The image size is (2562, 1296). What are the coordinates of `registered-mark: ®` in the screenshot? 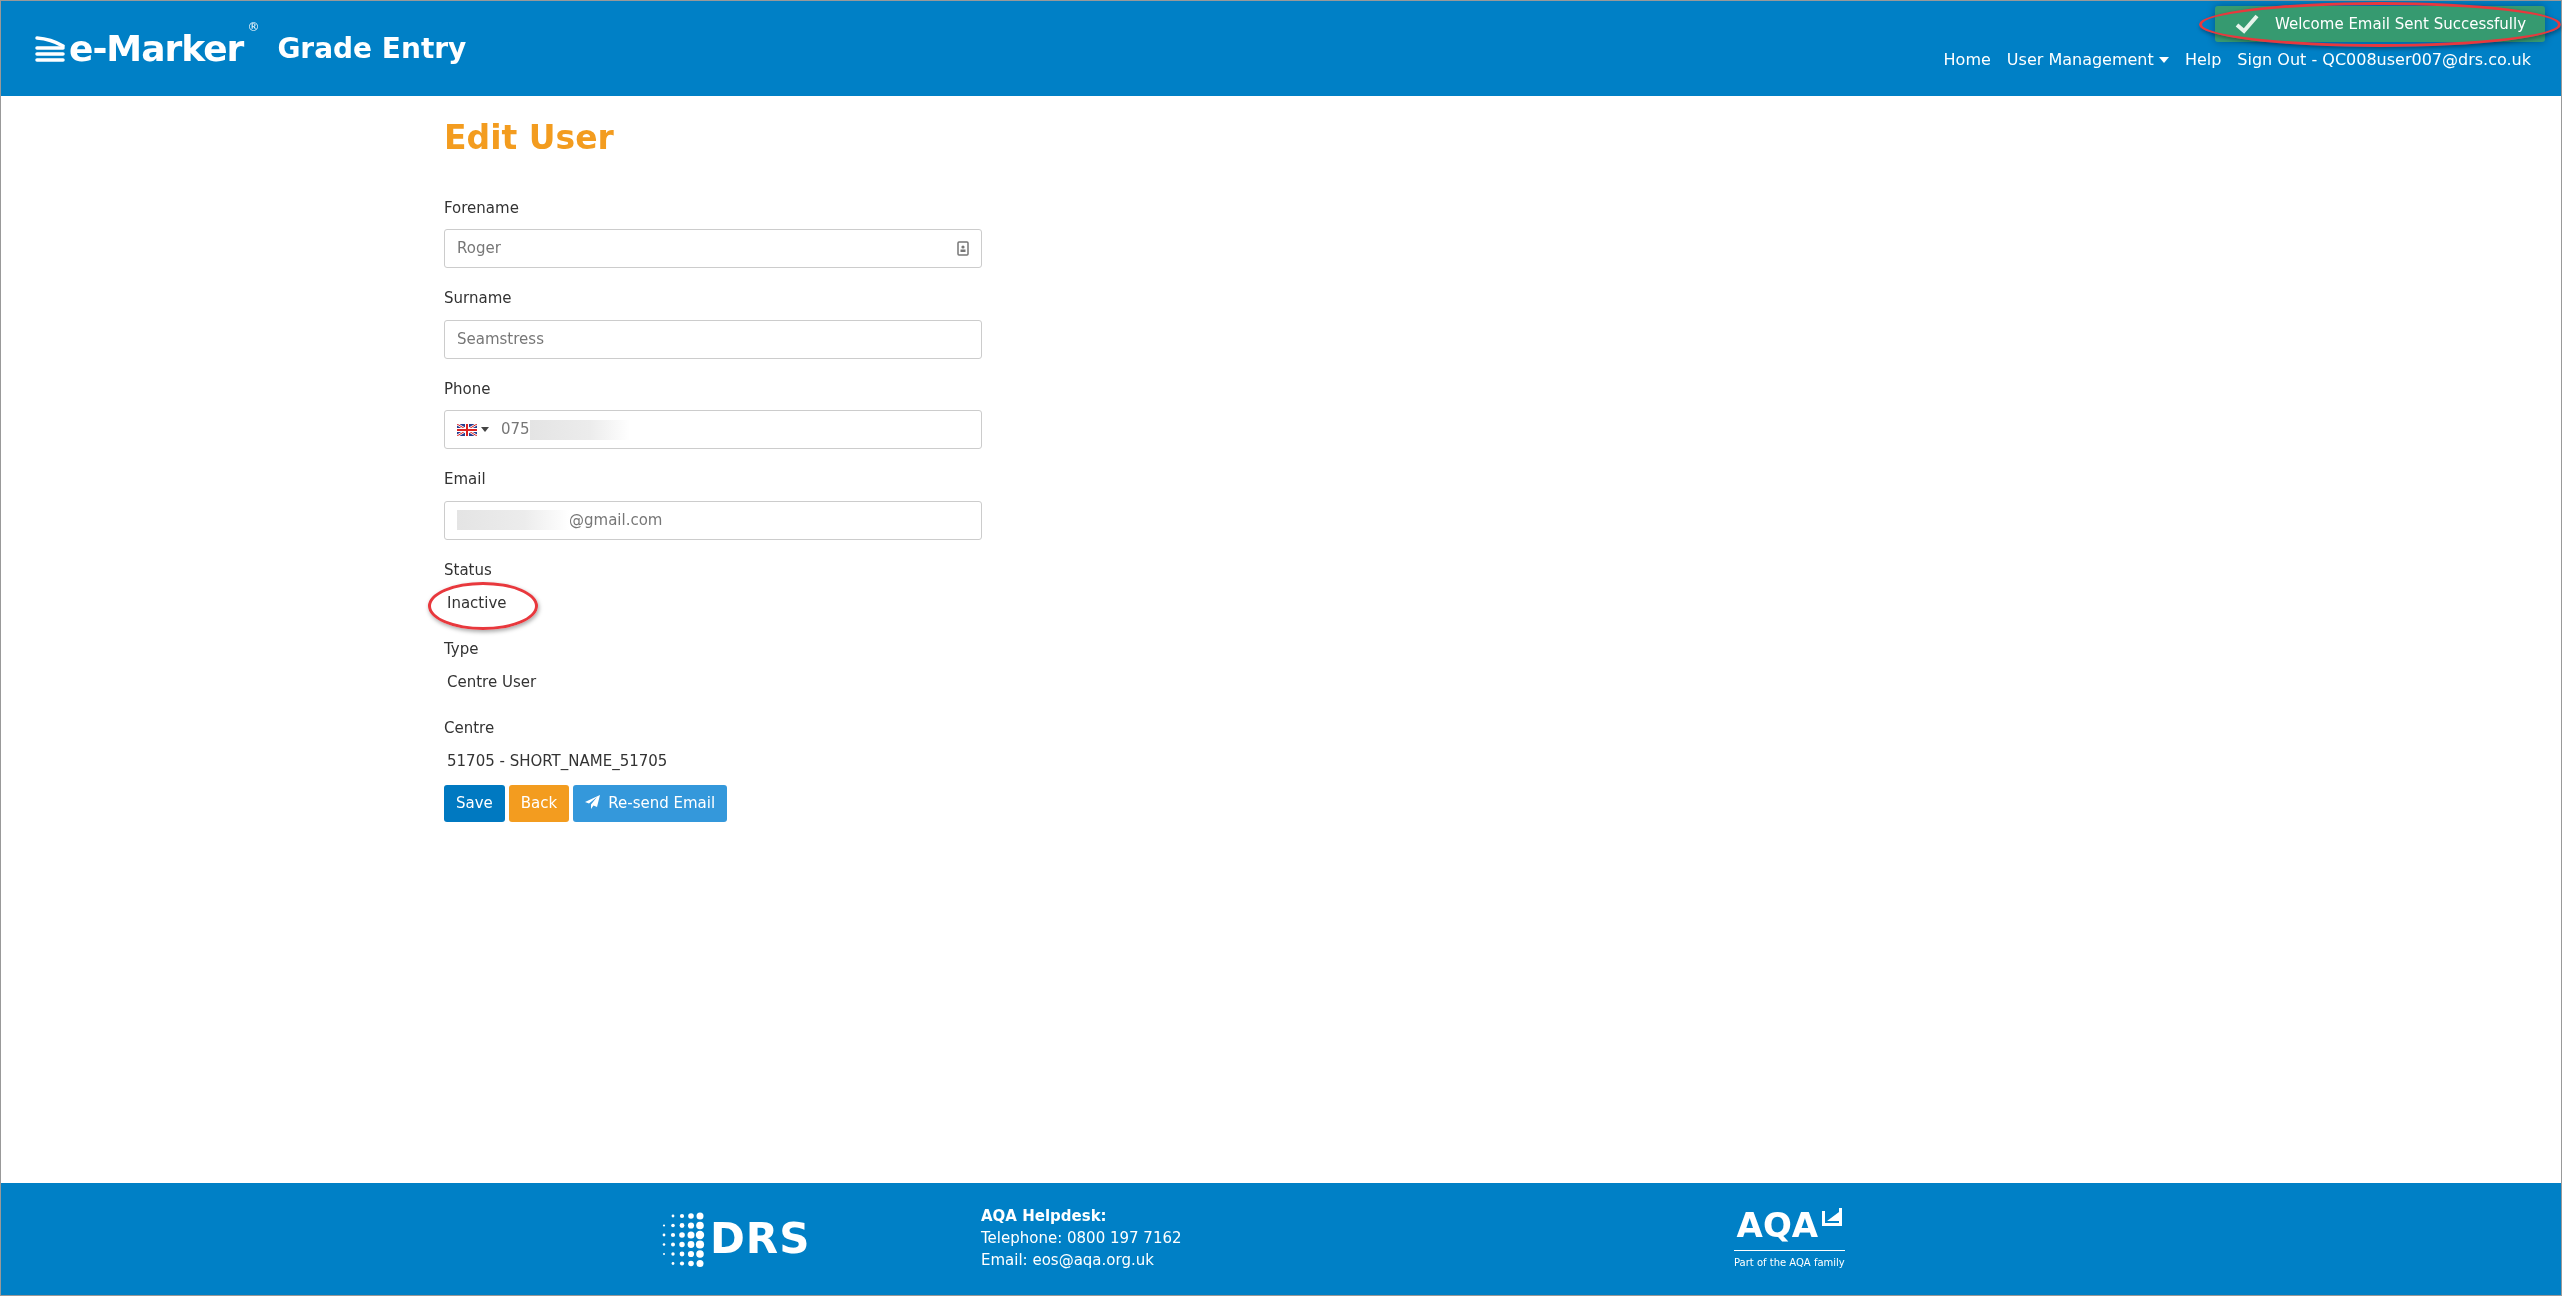 It's located at (253, 27).